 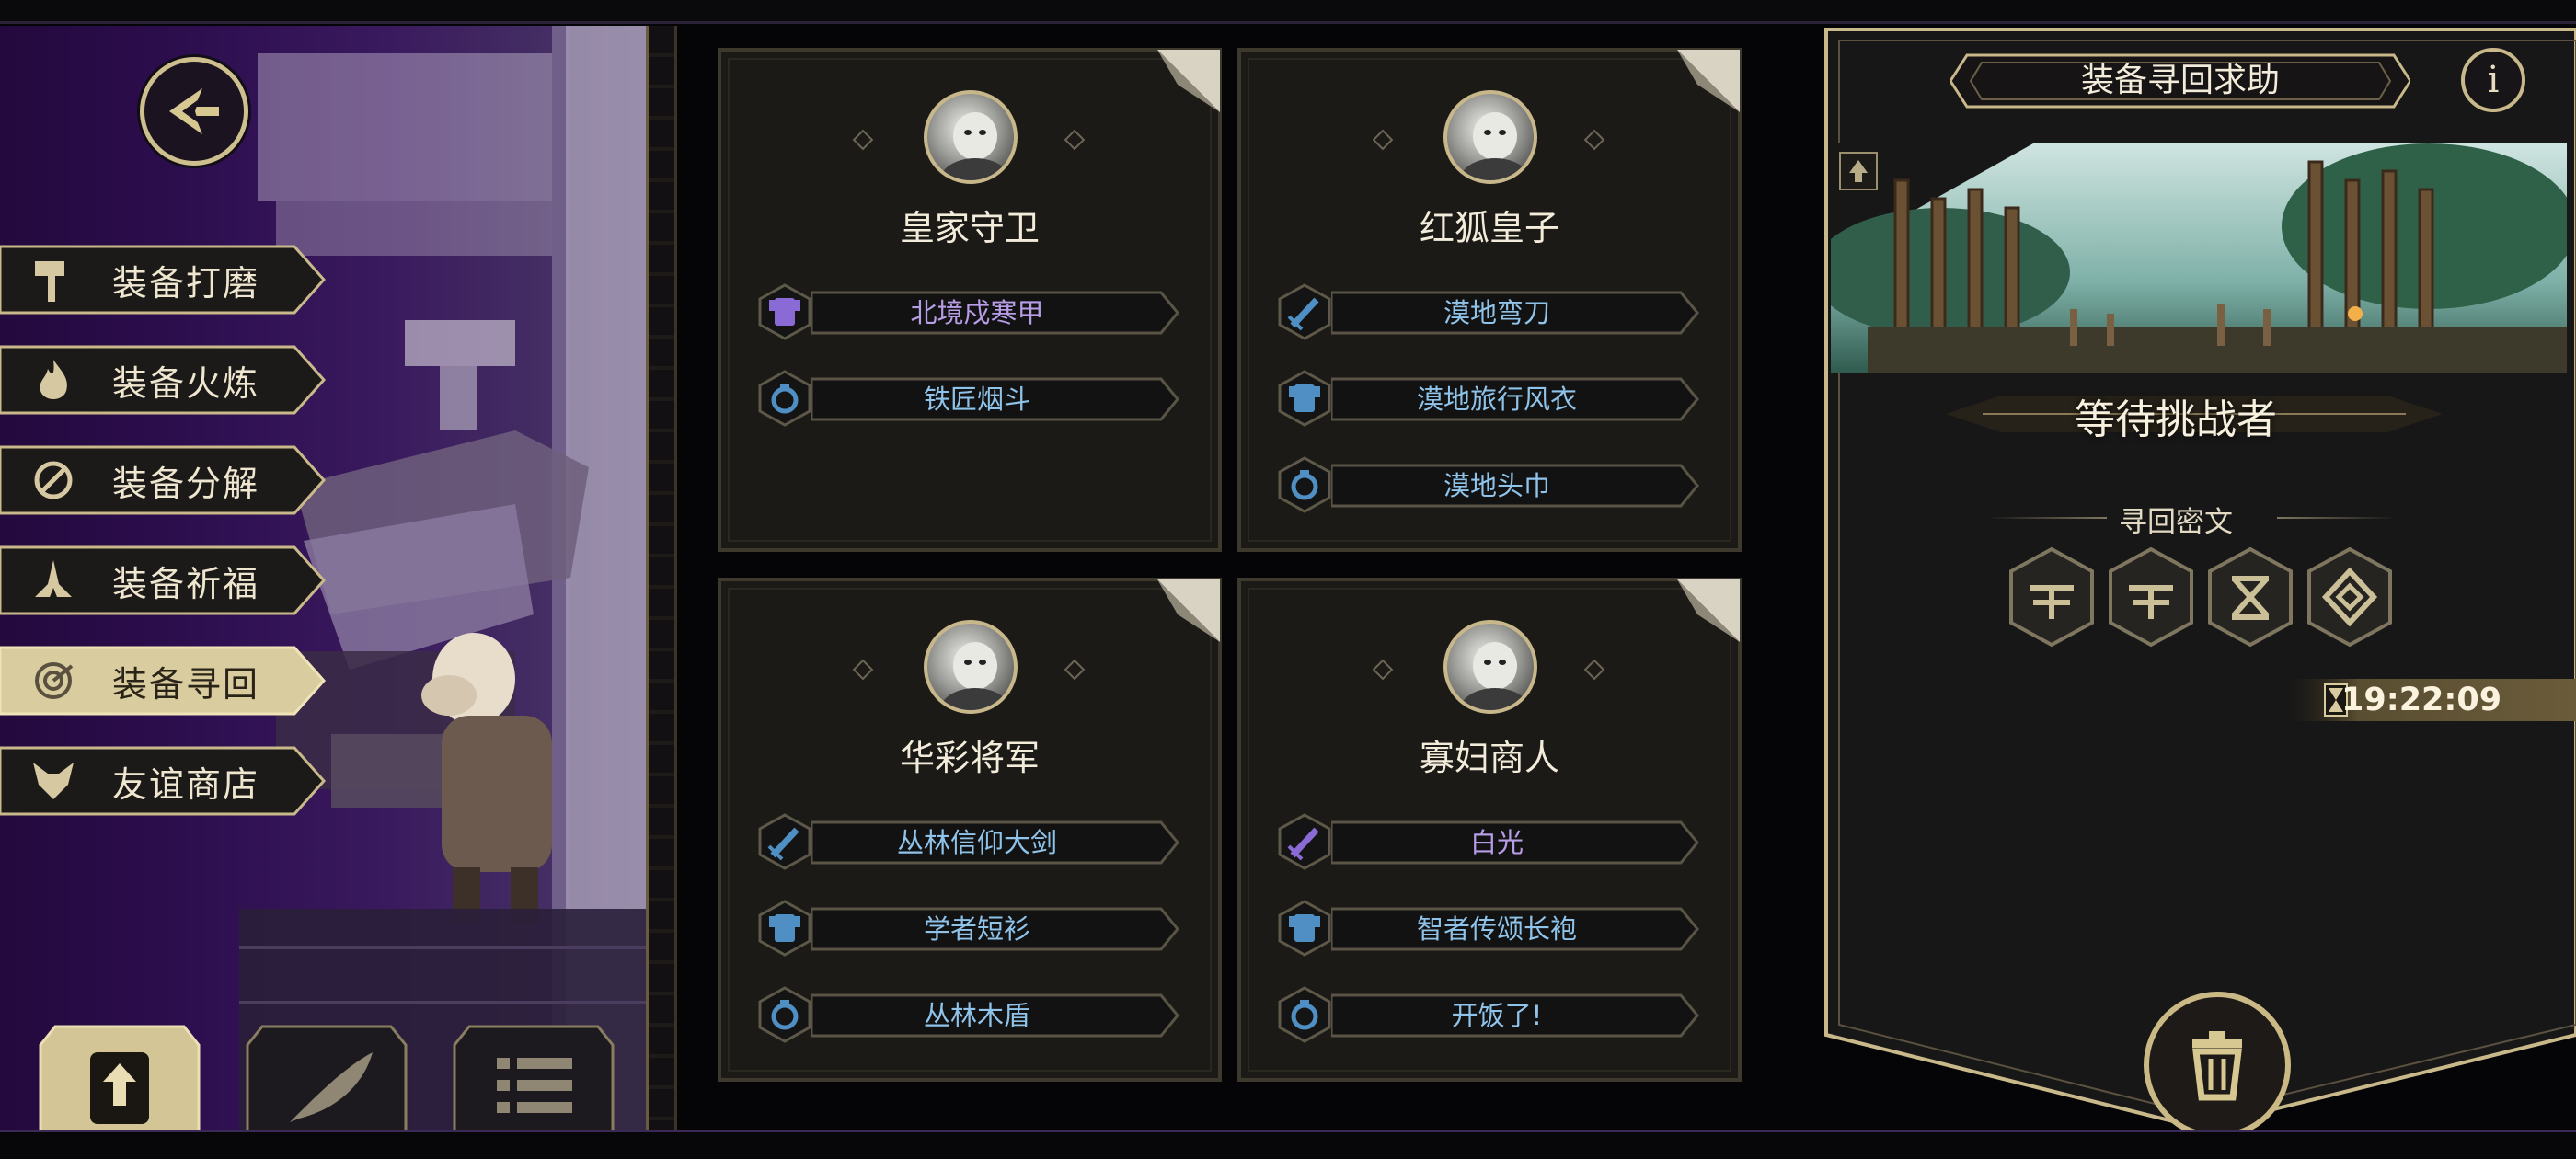 I want to click on disassemble-icon, so click(x=53, y=480).